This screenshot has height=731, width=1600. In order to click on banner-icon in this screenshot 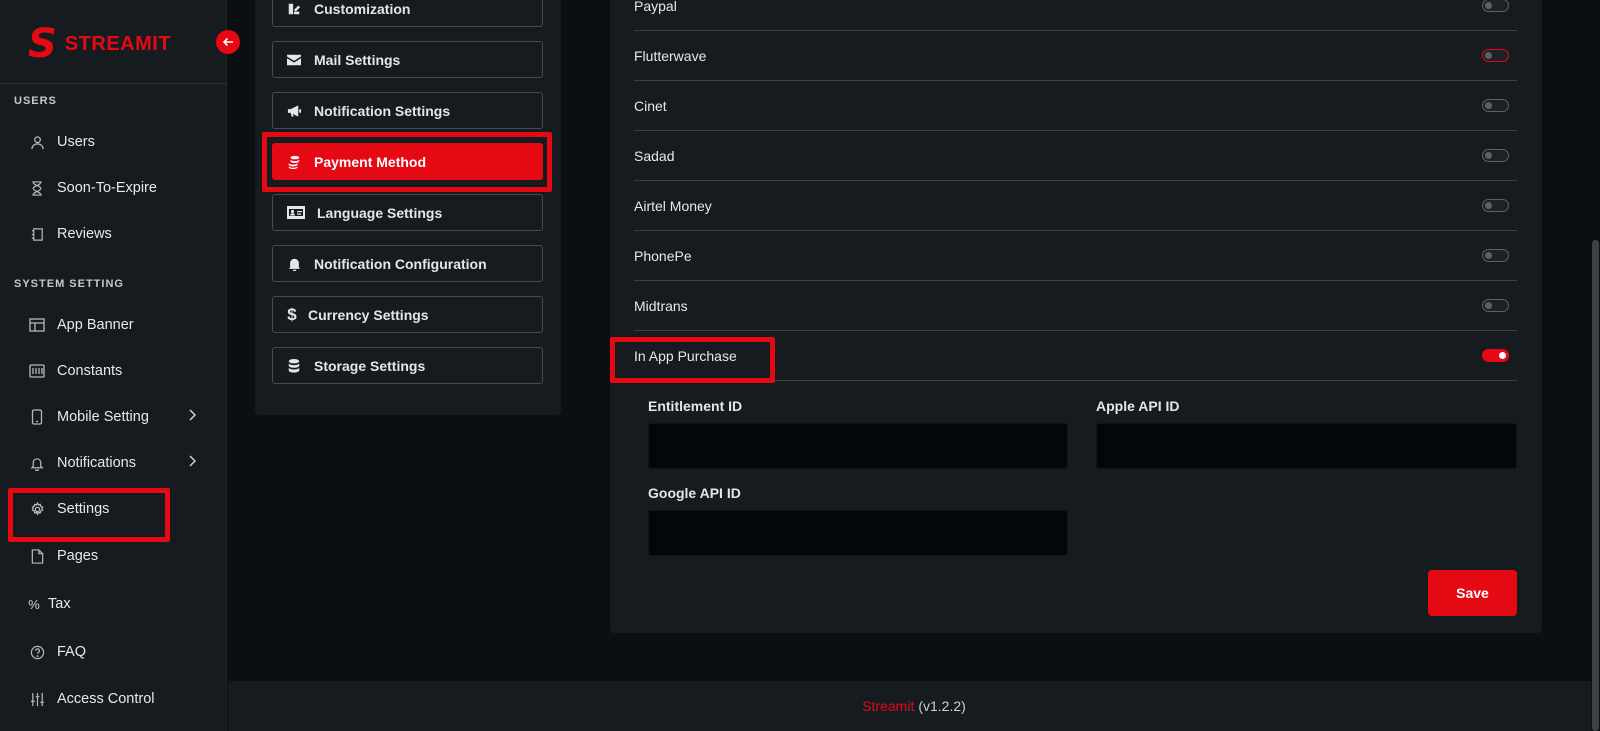, I will do `click(37, 325)`.